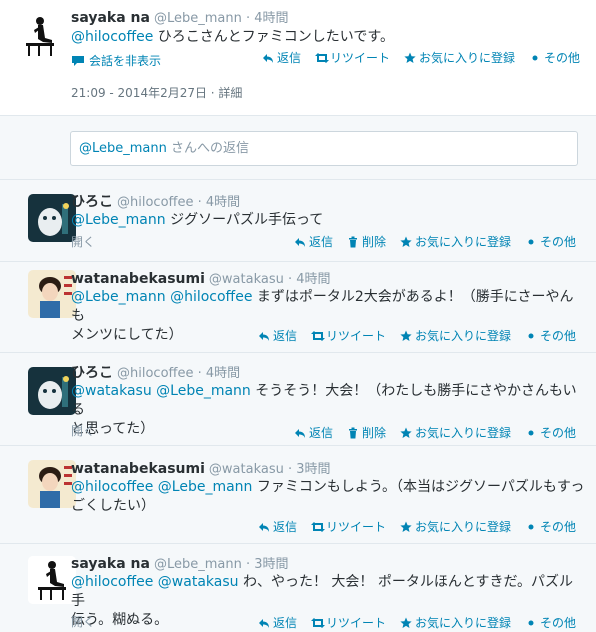 This screenshot has height=632, width=596. What do you see at coordinates (531, 527) in the screenshot?
I see `more-dots-icon` at bounding box center [531, 527].